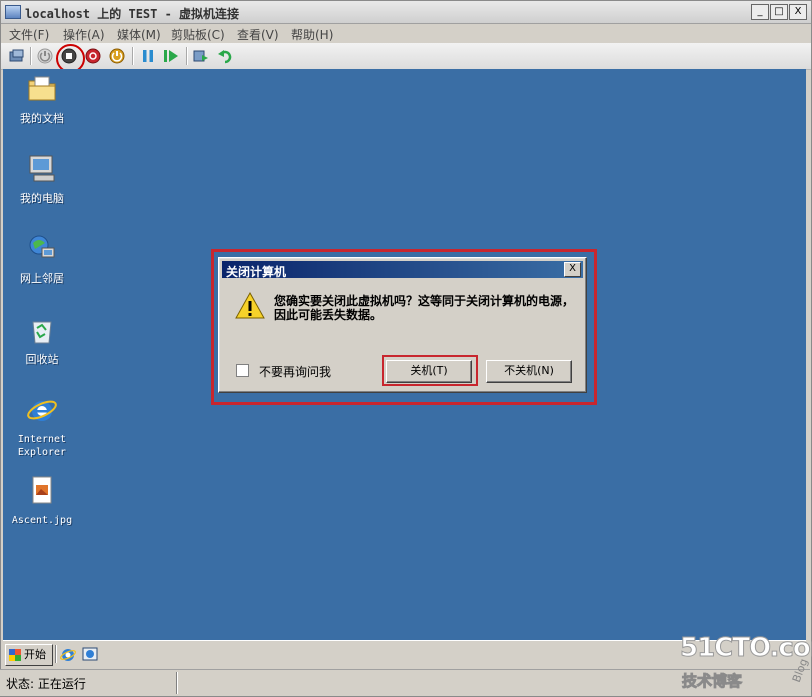 This screenshot has width=812, height=697. I want to click on internet-explorer-icon, so click(42, 410).